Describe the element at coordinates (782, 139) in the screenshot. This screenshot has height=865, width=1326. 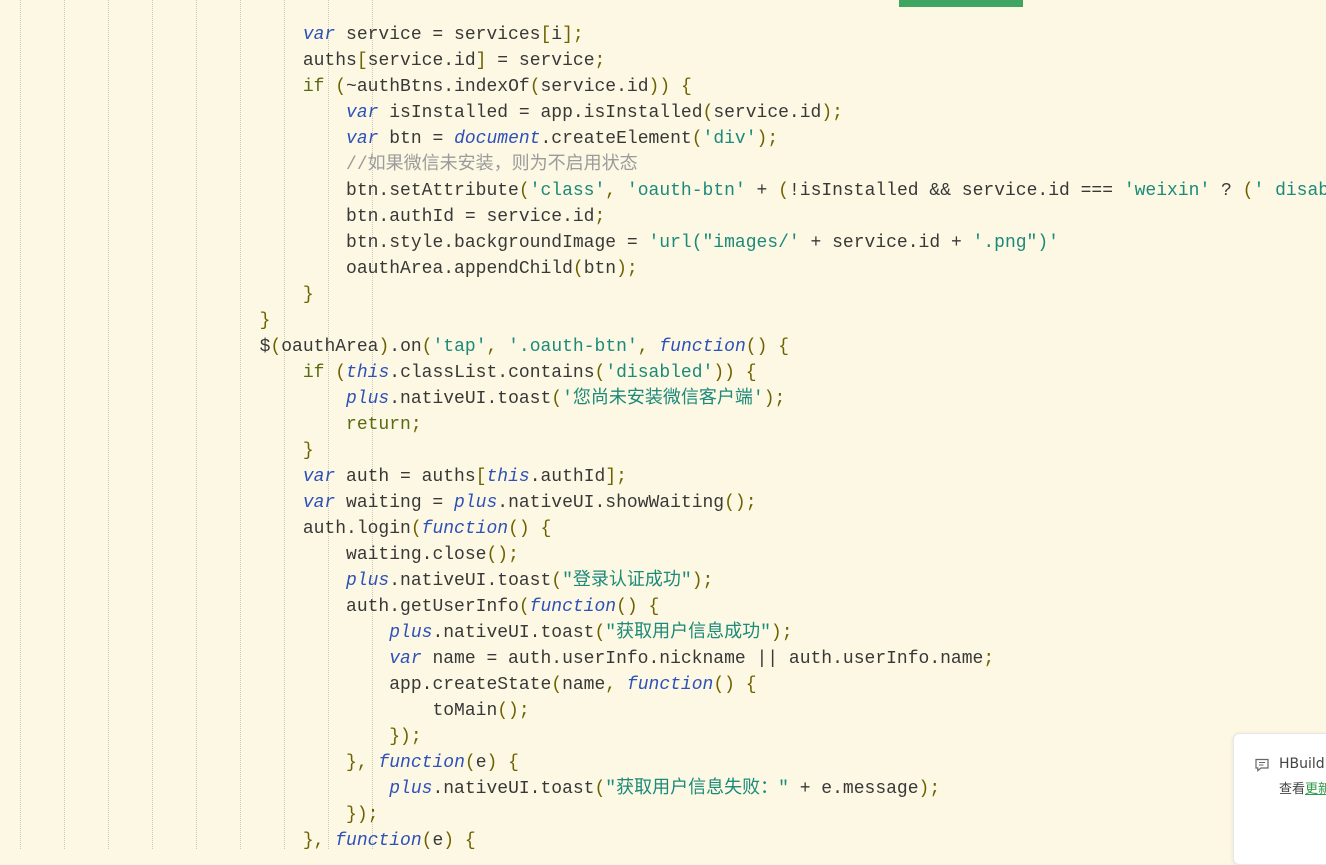
I see `code-line: var btn = document.createElement('div');` at that location.